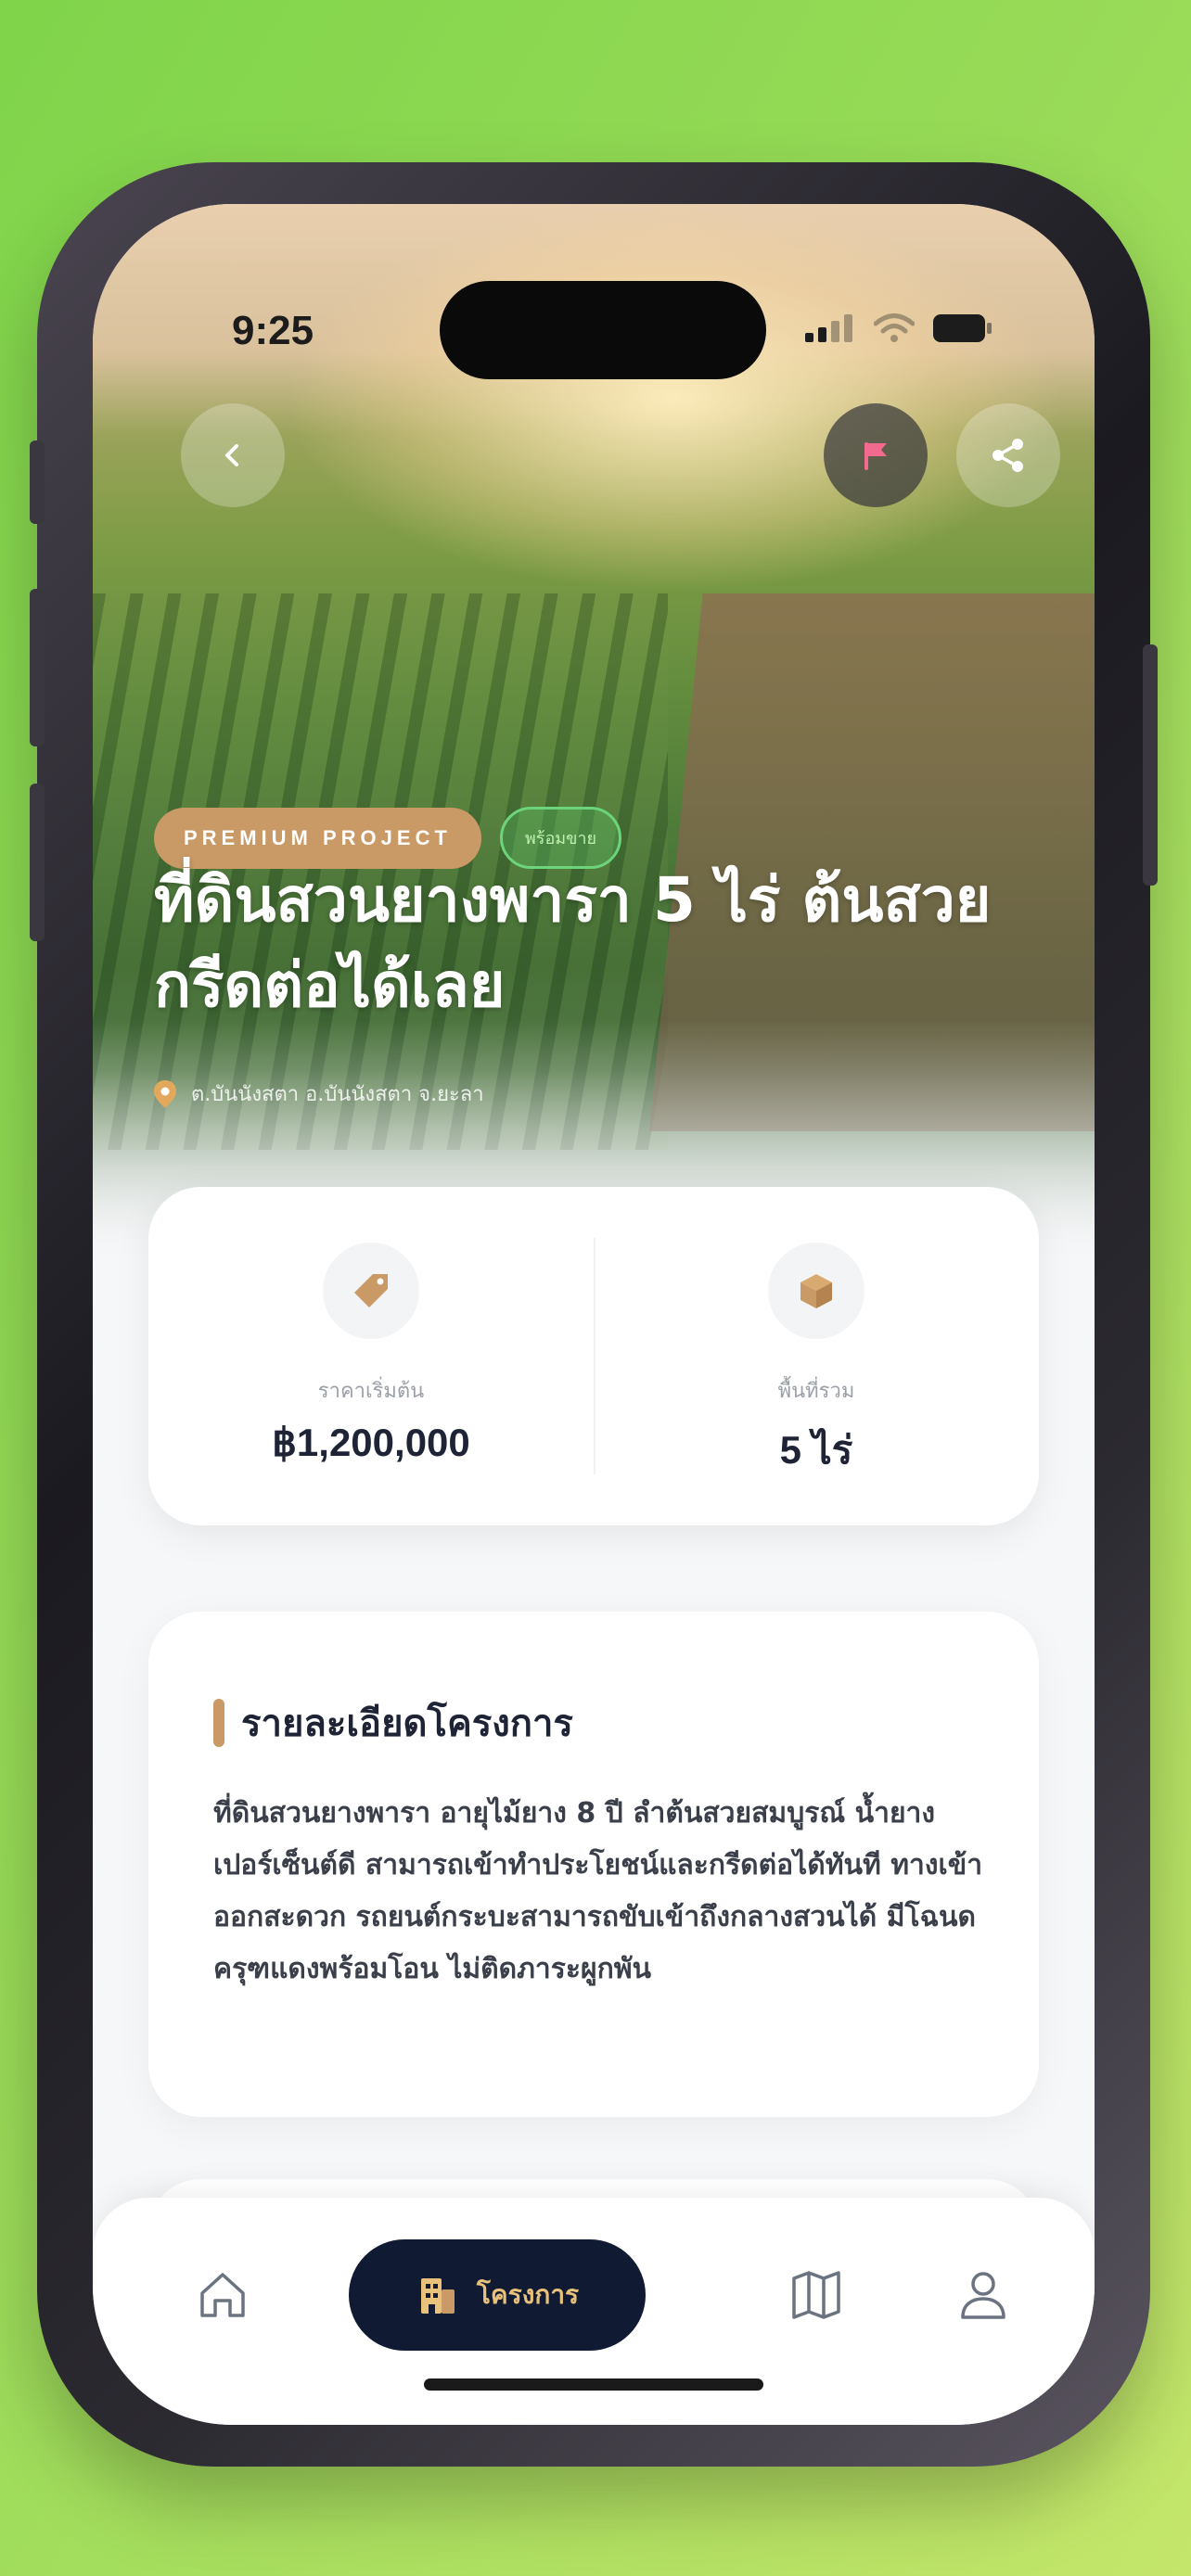 Image resolution: width=1191 pixels, height=2576 pixels. What do you see at coordinates (894, 328) in the screenshot?
I see `wifi-icon` at bounding box center [894, 328].